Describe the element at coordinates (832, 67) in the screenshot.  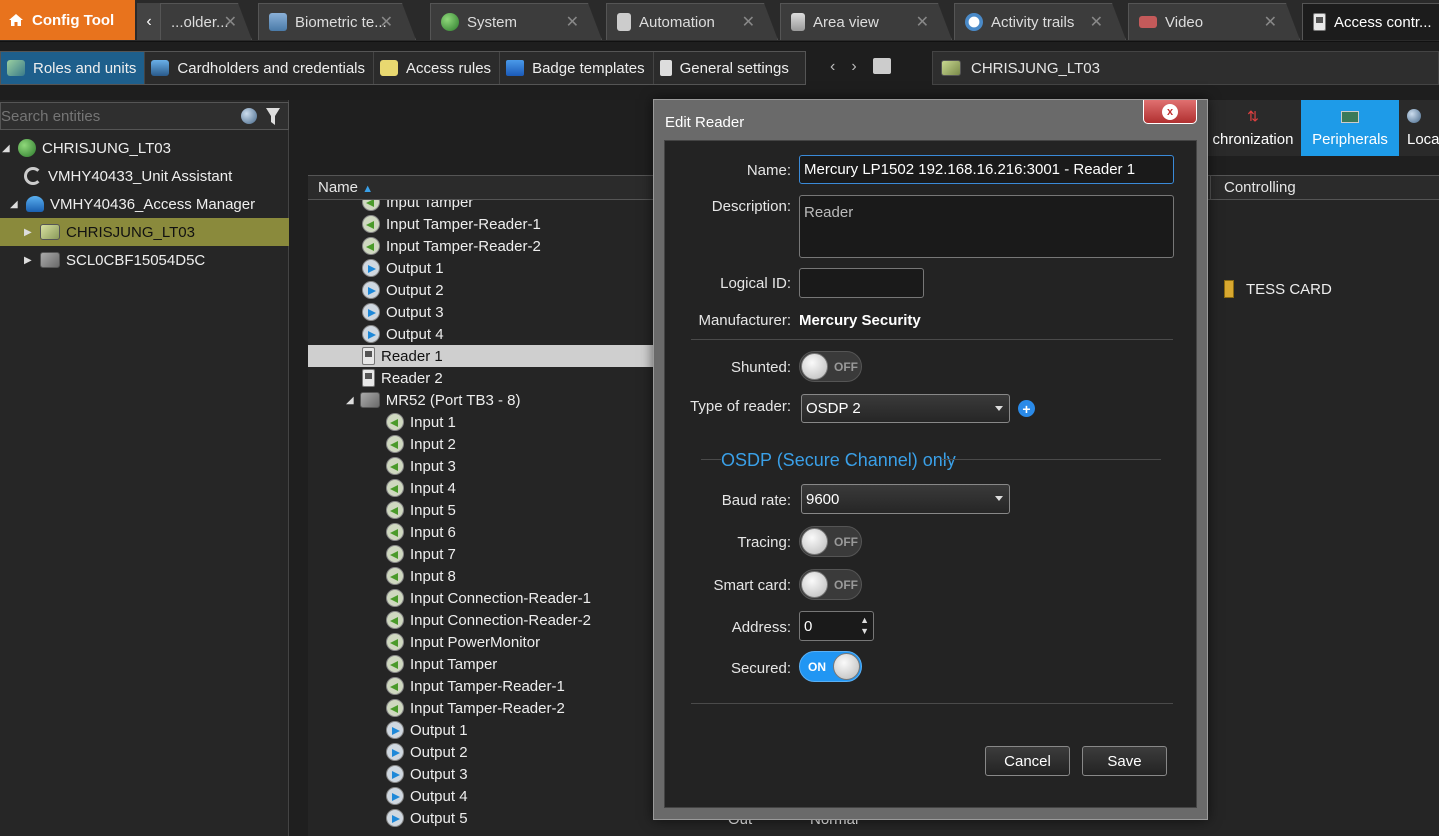
I see `back-arrow-icon: ‹` at that location.